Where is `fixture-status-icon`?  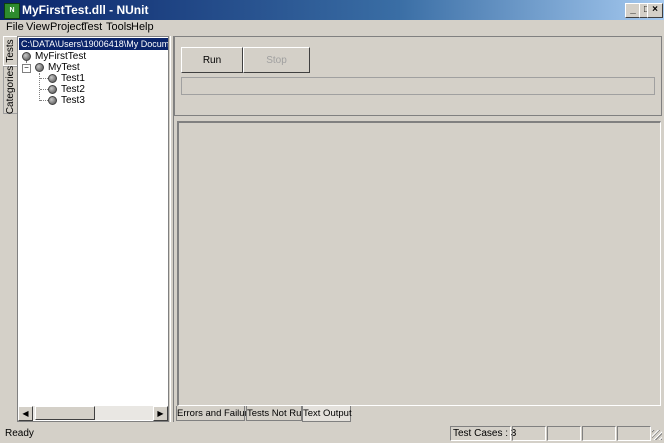
fixture-status-icon is located at coordinates (39, 67).